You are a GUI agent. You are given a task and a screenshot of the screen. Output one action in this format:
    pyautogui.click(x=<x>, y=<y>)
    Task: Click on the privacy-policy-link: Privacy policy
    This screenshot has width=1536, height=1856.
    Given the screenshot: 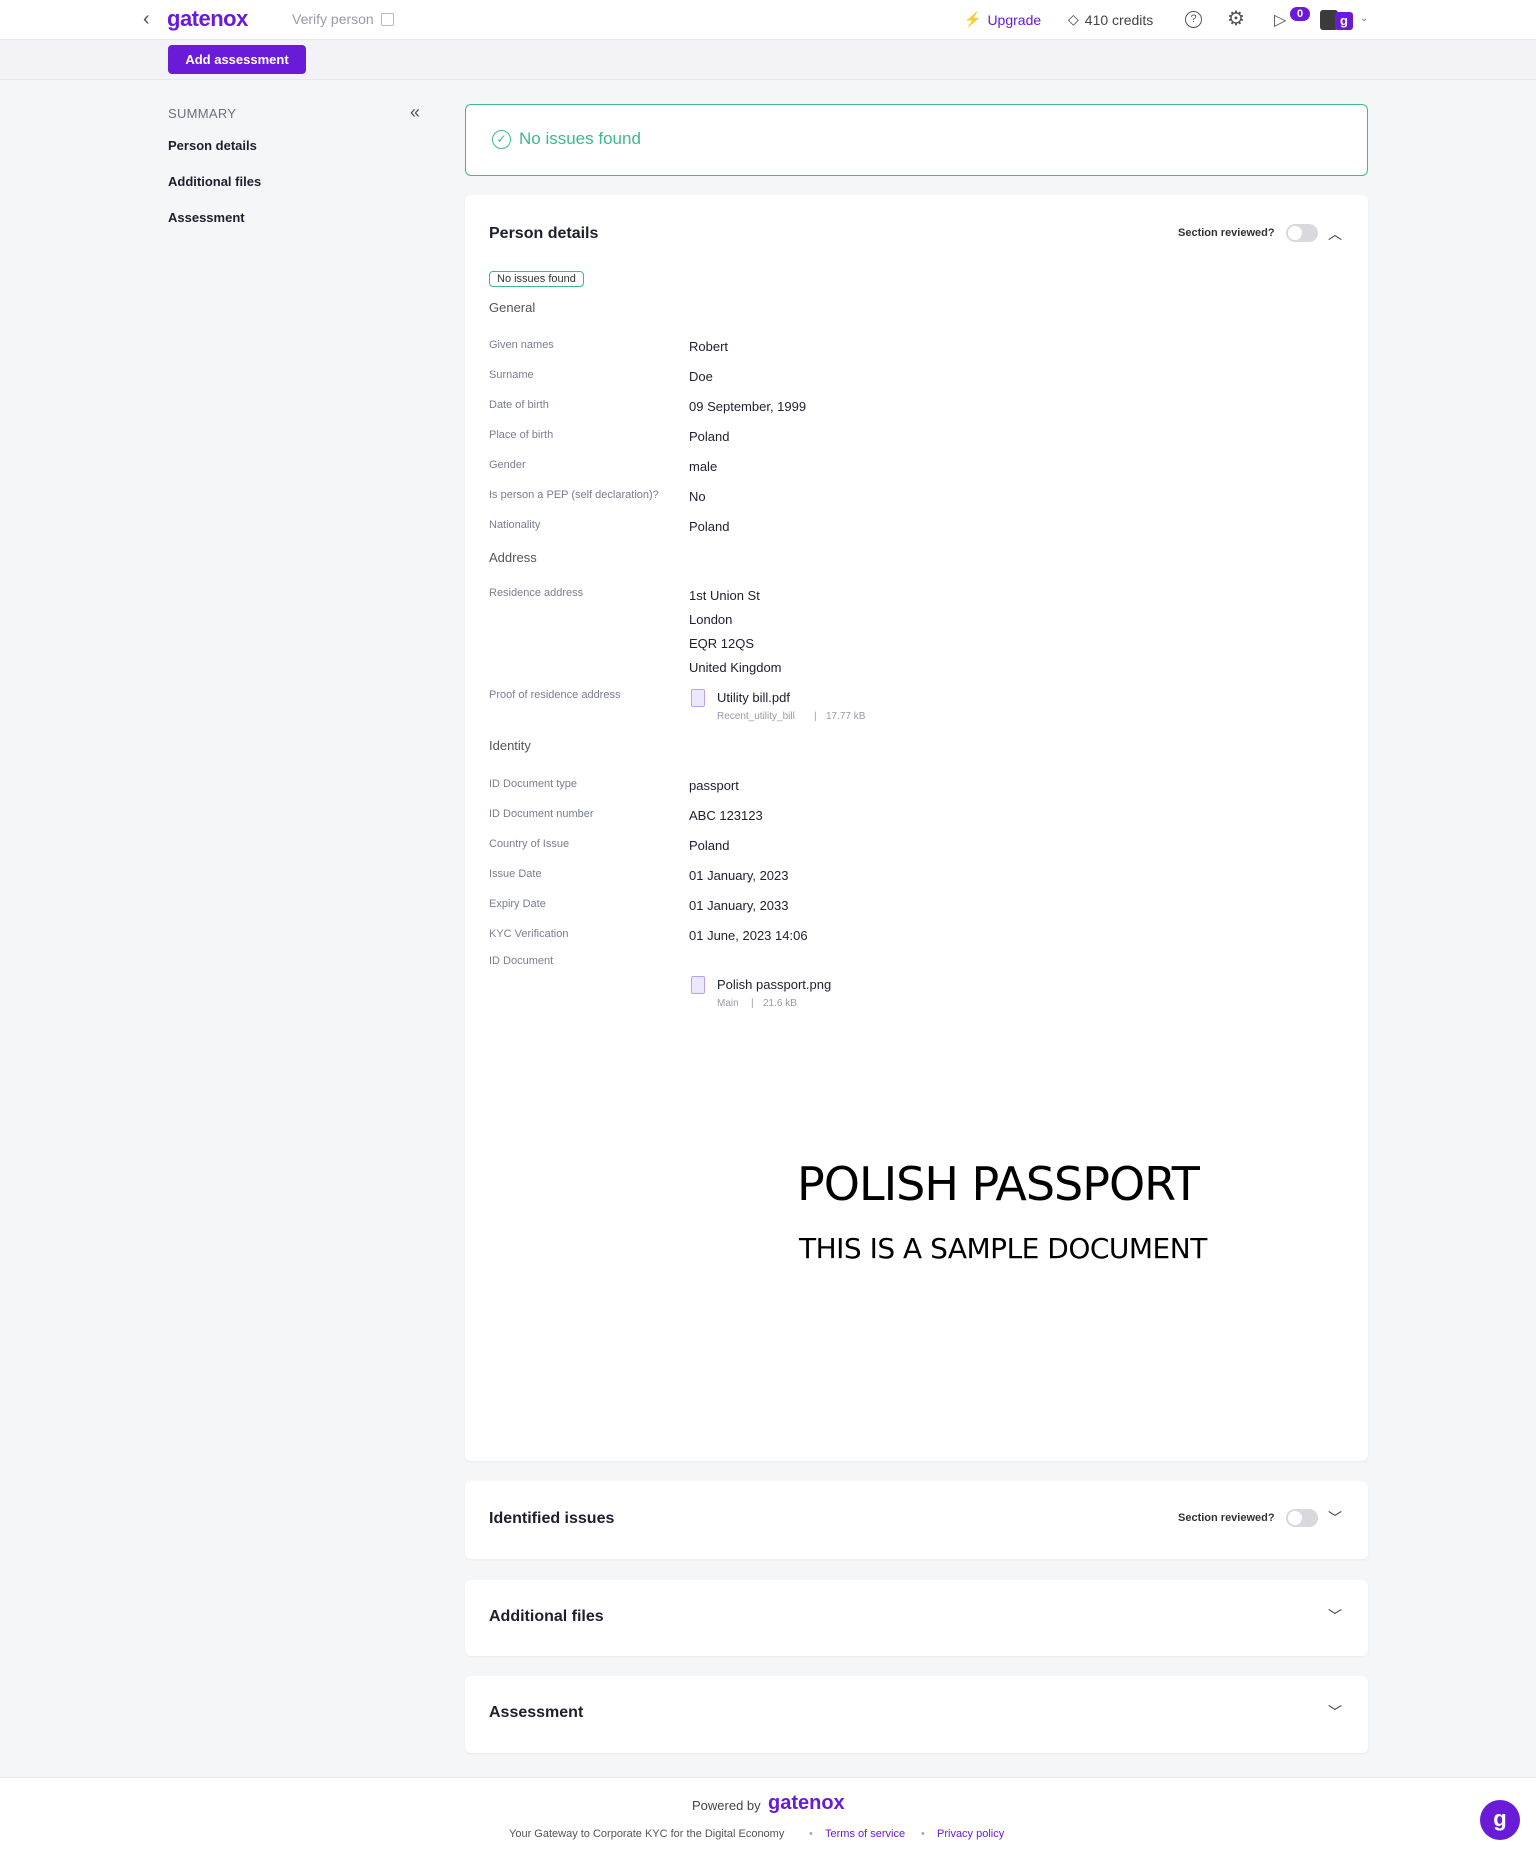 What is the action you would take?
    pyautogui.click(x=970, y=1834)
    